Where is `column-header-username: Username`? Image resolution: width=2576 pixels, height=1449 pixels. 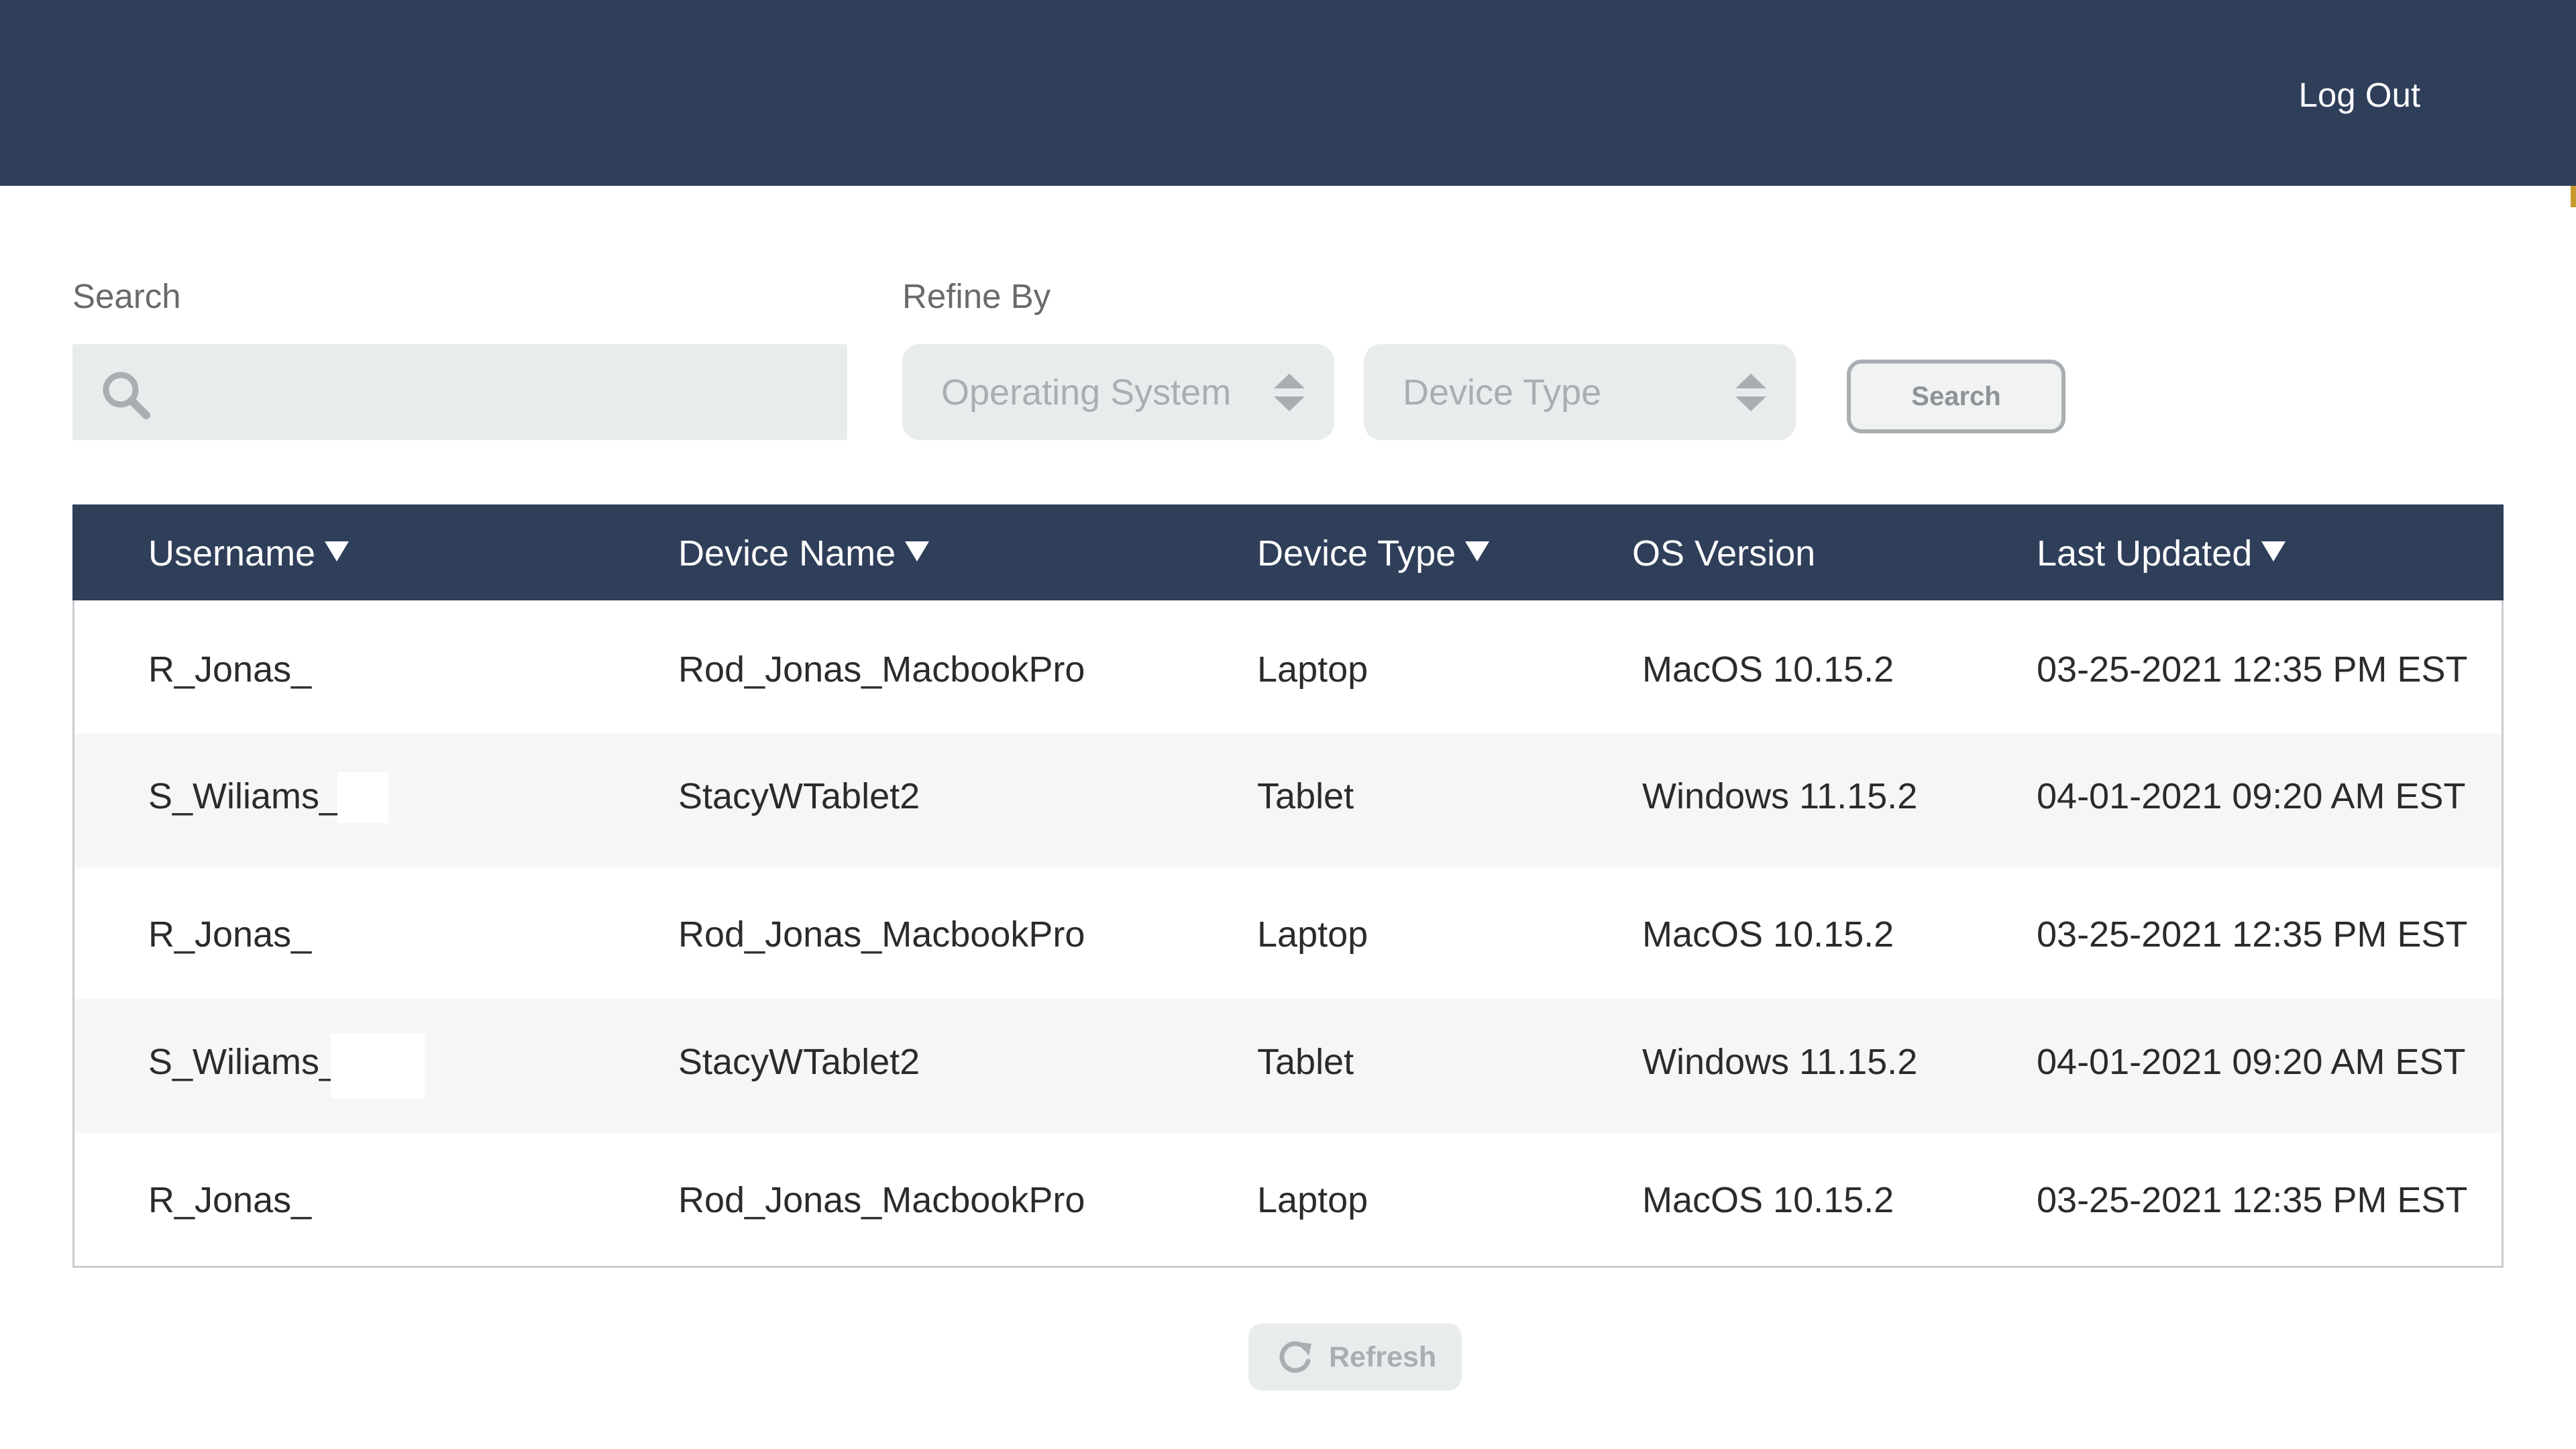
column-header-username: Username is located at coordinates (249, 553).